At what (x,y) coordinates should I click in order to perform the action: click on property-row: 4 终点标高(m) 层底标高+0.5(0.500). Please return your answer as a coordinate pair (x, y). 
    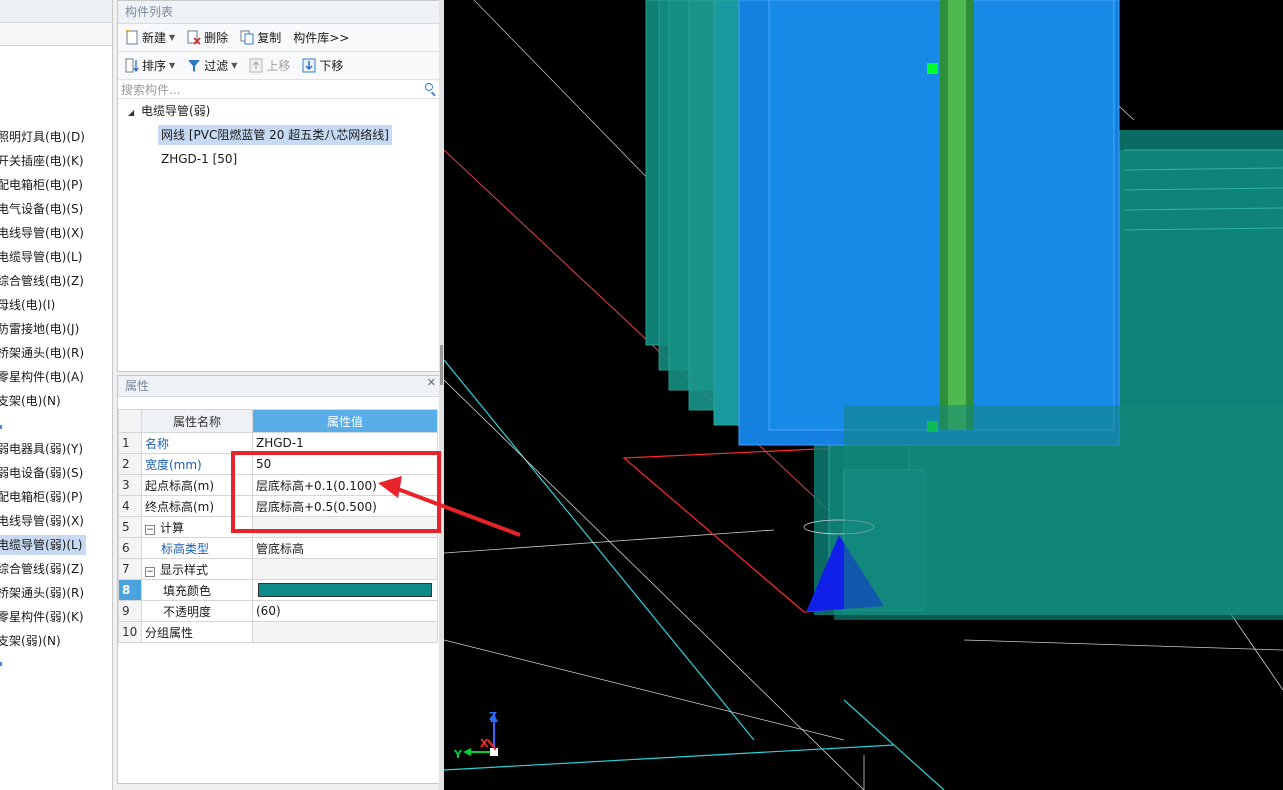
    Looking at the image, I should click on (278, 506).